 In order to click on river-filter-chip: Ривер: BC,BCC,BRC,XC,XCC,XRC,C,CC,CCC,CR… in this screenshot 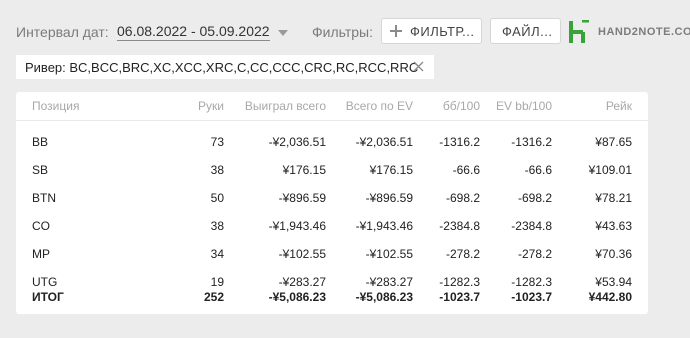, I will do `click(225, 67)`.